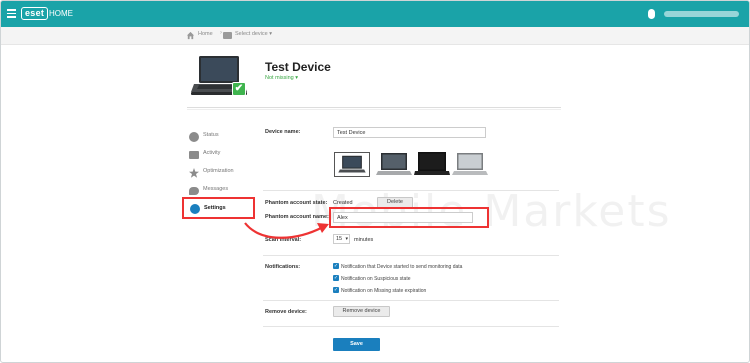  Describe the element at coordinates (253, 34) in the screenshot. I see `breadcrumb-select-device: Select device ▾` at that location.